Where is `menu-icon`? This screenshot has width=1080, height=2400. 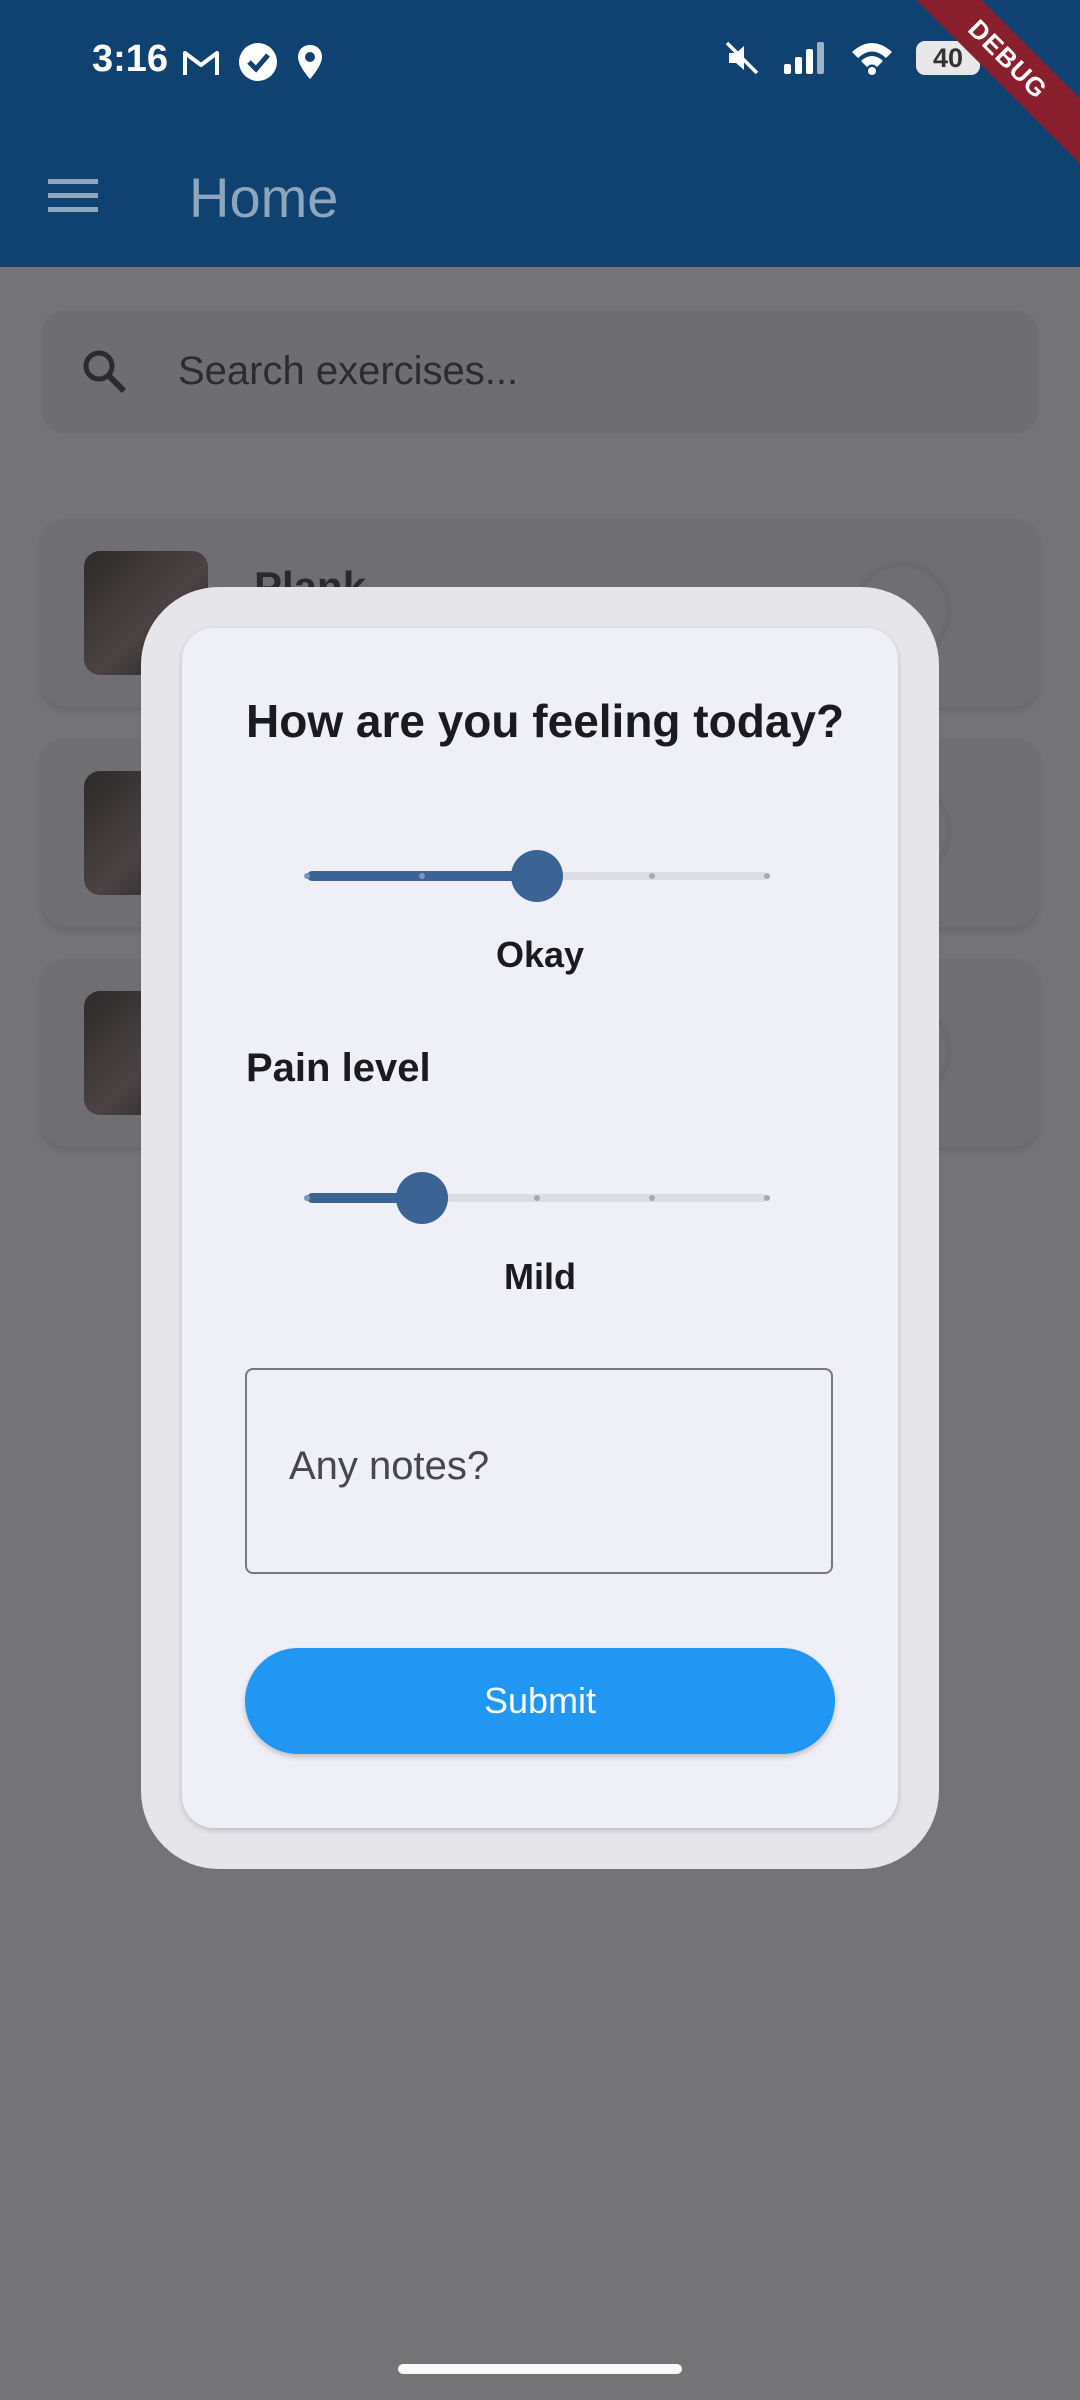
menu-icon is located at coordinates (73, 195).